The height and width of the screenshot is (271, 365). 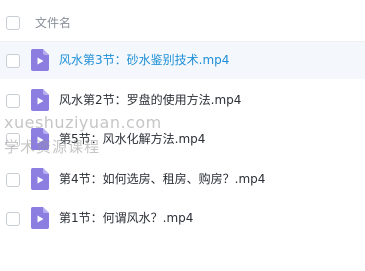 What do you see at coordinates (150, 100) in the screenshot?
I see `file-name: 风水第2节：罗盘的使用方法.mp4` at bounding box center [150, 100].